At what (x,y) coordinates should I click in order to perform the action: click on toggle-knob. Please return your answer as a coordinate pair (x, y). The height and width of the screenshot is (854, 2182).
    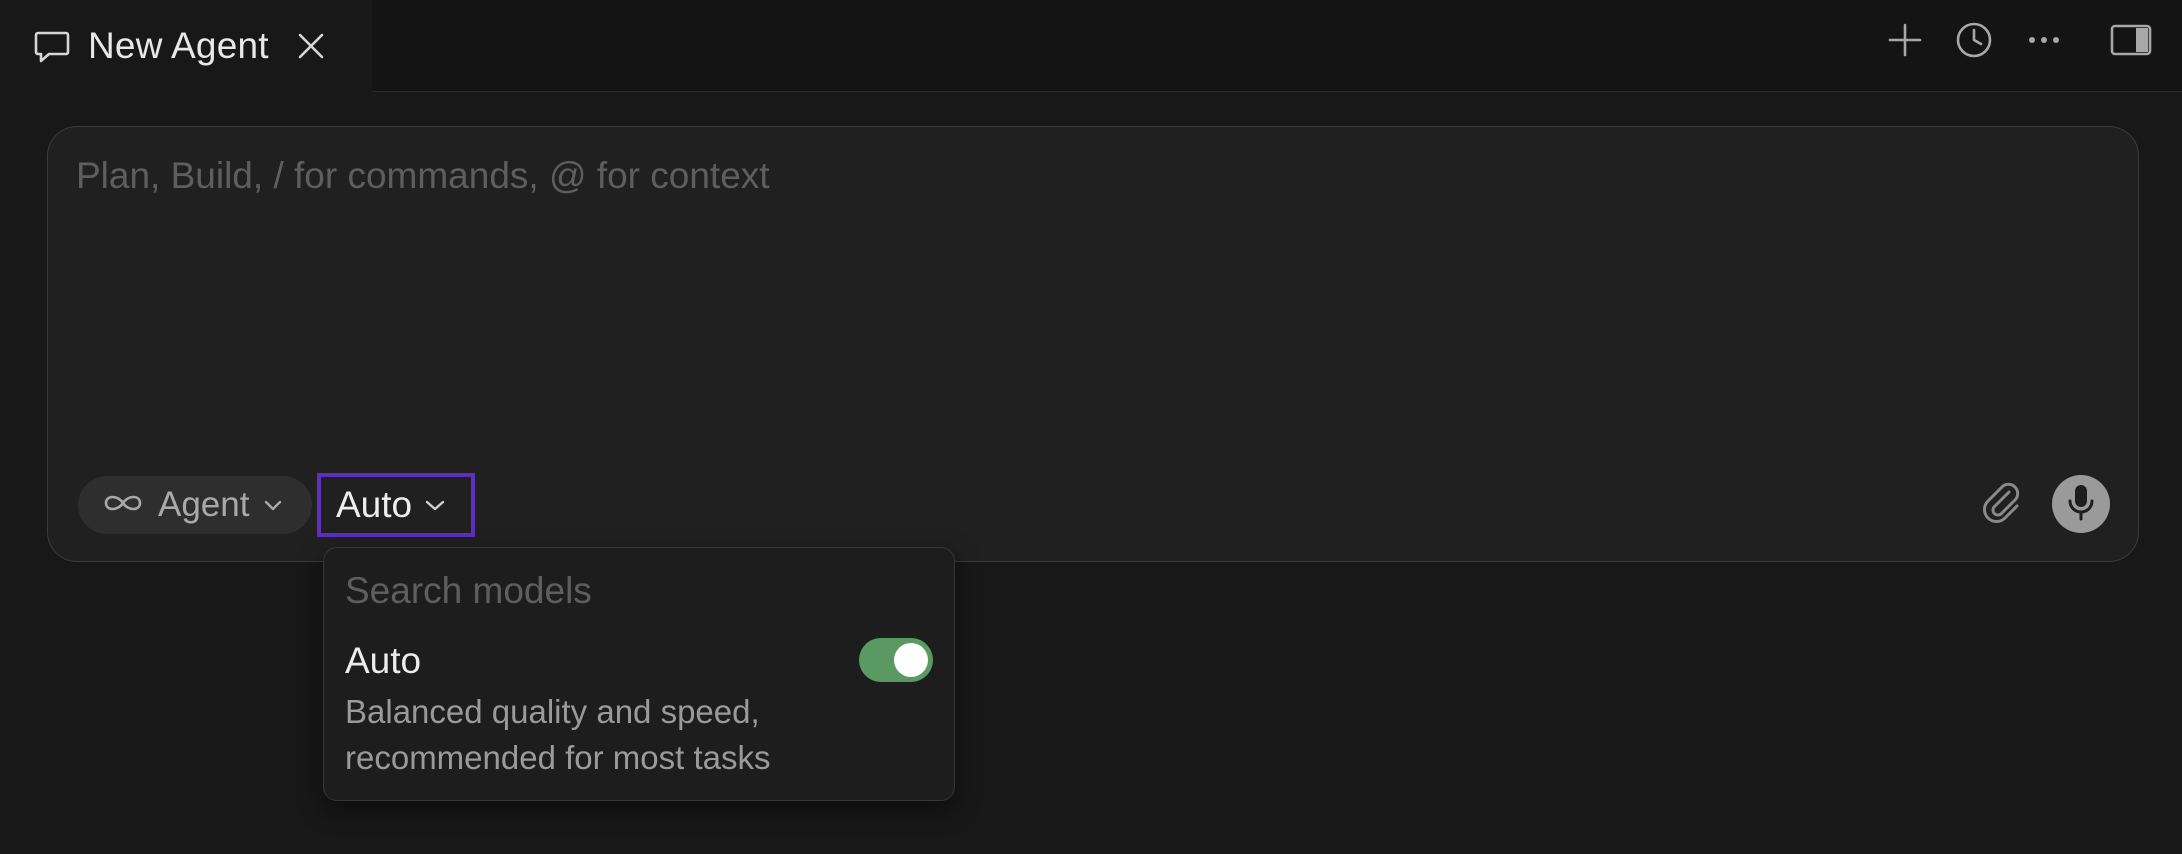
    Looking at the image, I should click on (911, 660).